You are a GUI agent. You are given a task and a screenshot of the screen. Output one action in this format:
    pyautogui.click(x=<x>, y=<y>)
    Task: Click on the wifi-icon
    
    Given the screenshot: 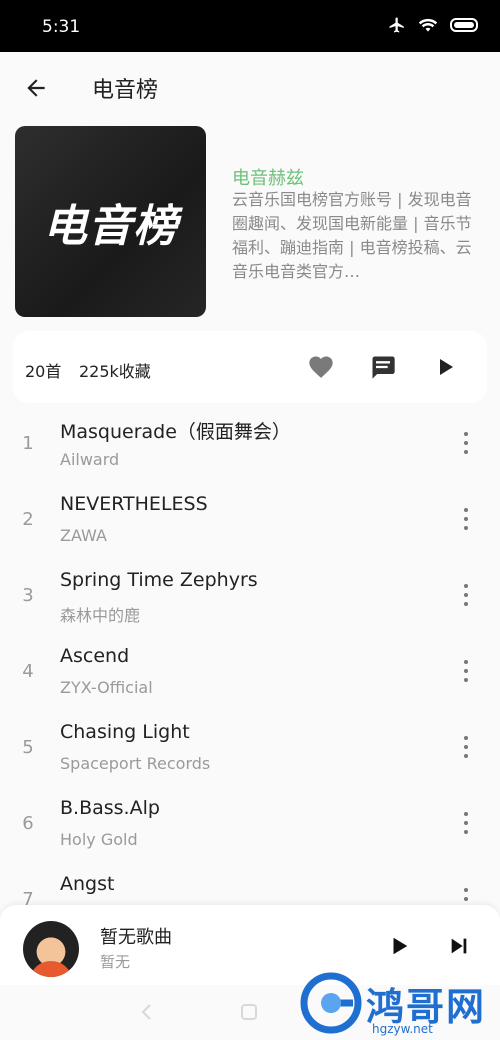 What is the action you would take?
    pyautogui.click(x=428, y=25)
    